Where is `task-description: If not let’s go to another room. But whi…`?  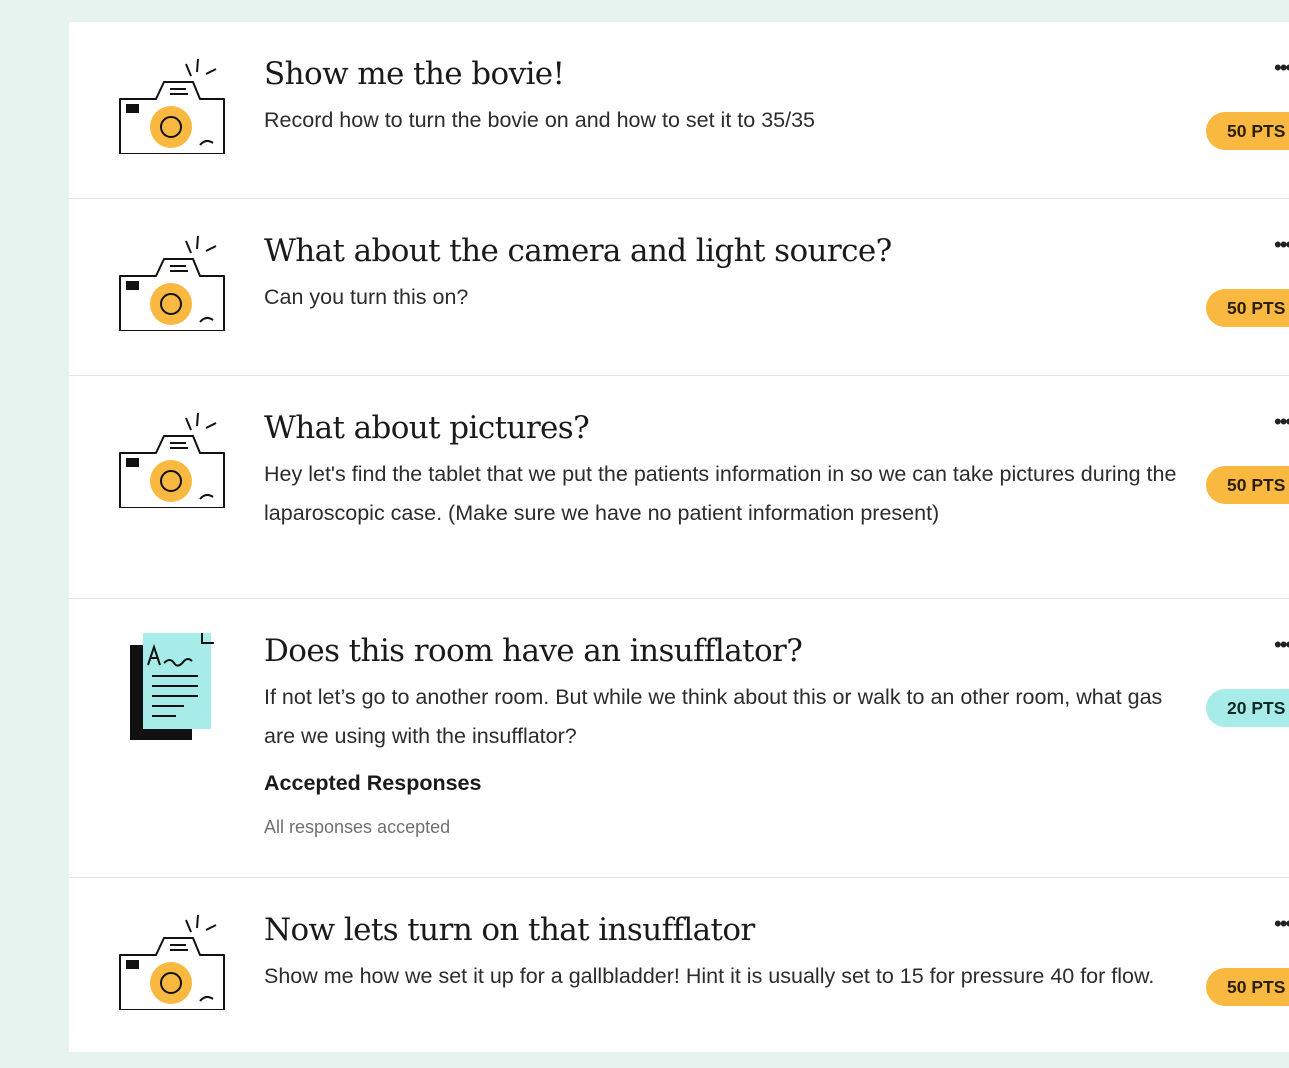 task-description: If not let’s go to another room. But whi… is located at coordinates (713, 716).